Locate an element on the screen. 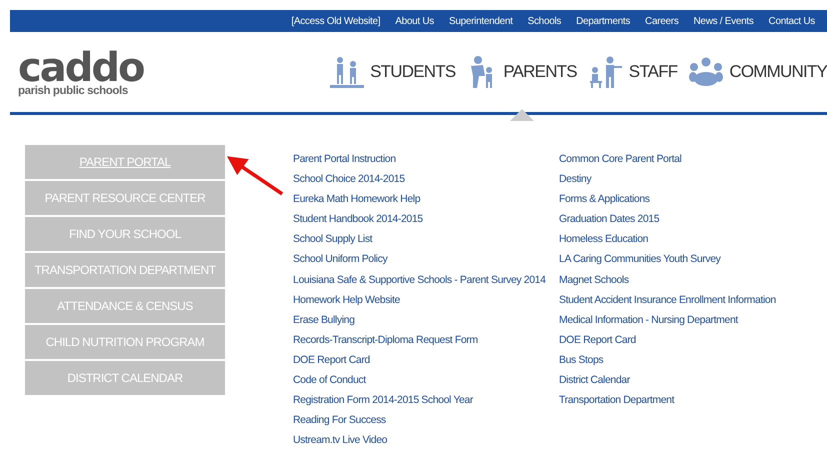  resource-link: Transportation Department is located at coordinates (689, 400).